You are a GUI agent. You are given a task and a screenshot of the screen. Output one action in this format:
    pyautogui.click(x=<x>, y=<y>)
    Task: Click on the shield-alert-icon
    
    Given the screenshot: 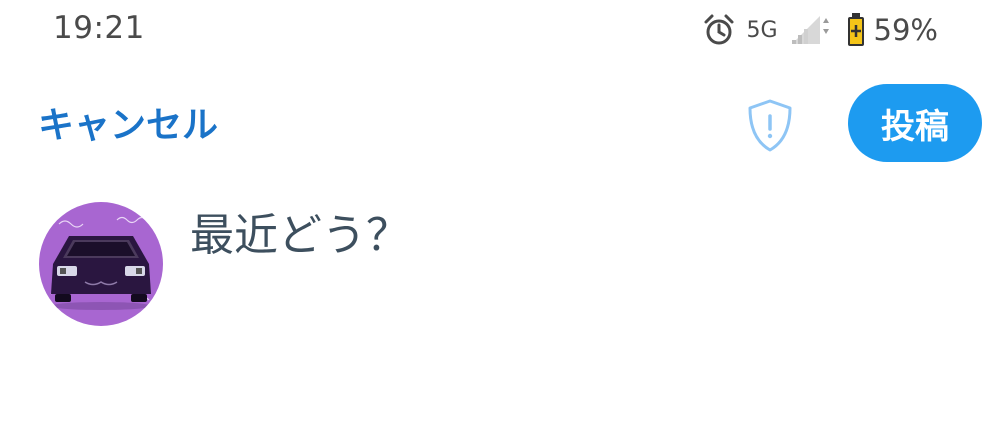 What is the action you would take?
    pyautogui.click(x=770, y=128)
    